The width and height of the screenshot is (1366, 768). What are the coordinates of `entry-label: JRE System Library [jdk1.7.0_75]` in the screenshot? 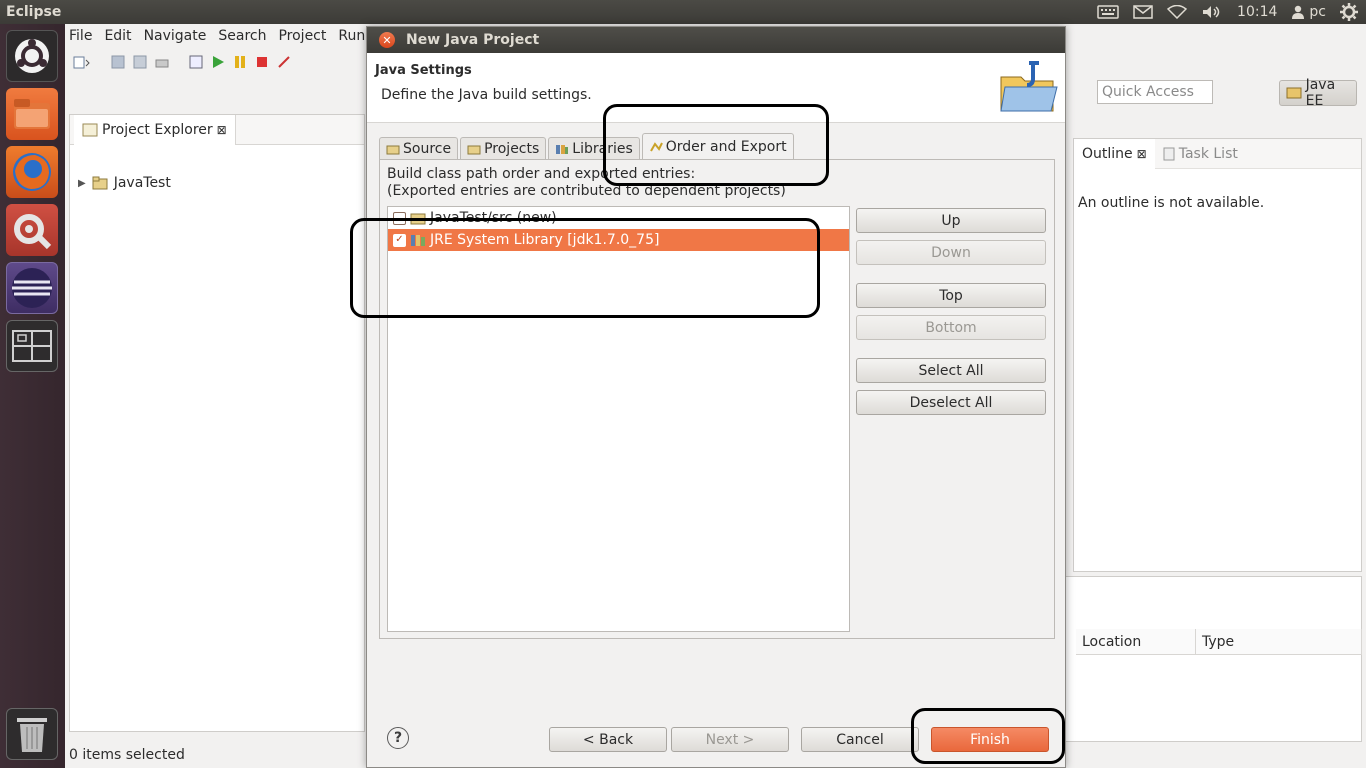 It's located at (545, 240).